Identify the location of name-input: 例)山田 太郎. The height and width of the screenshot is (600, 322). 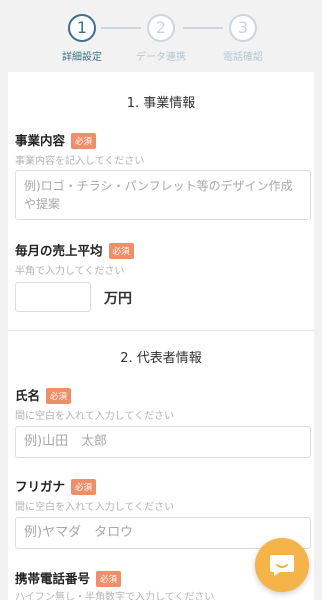
(163, 442).